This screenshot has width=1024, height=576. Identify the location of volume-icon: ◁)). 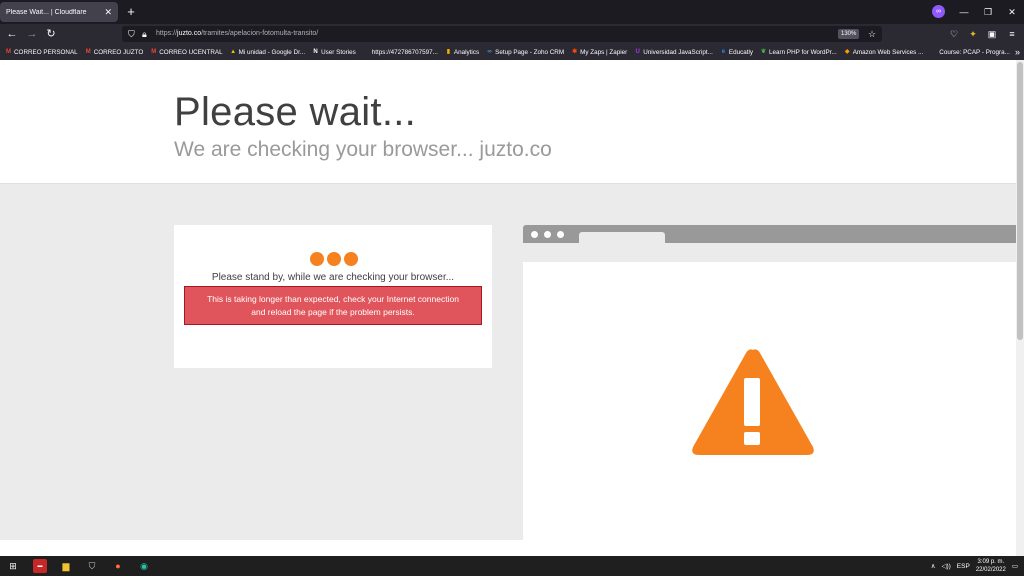
(945, 566).